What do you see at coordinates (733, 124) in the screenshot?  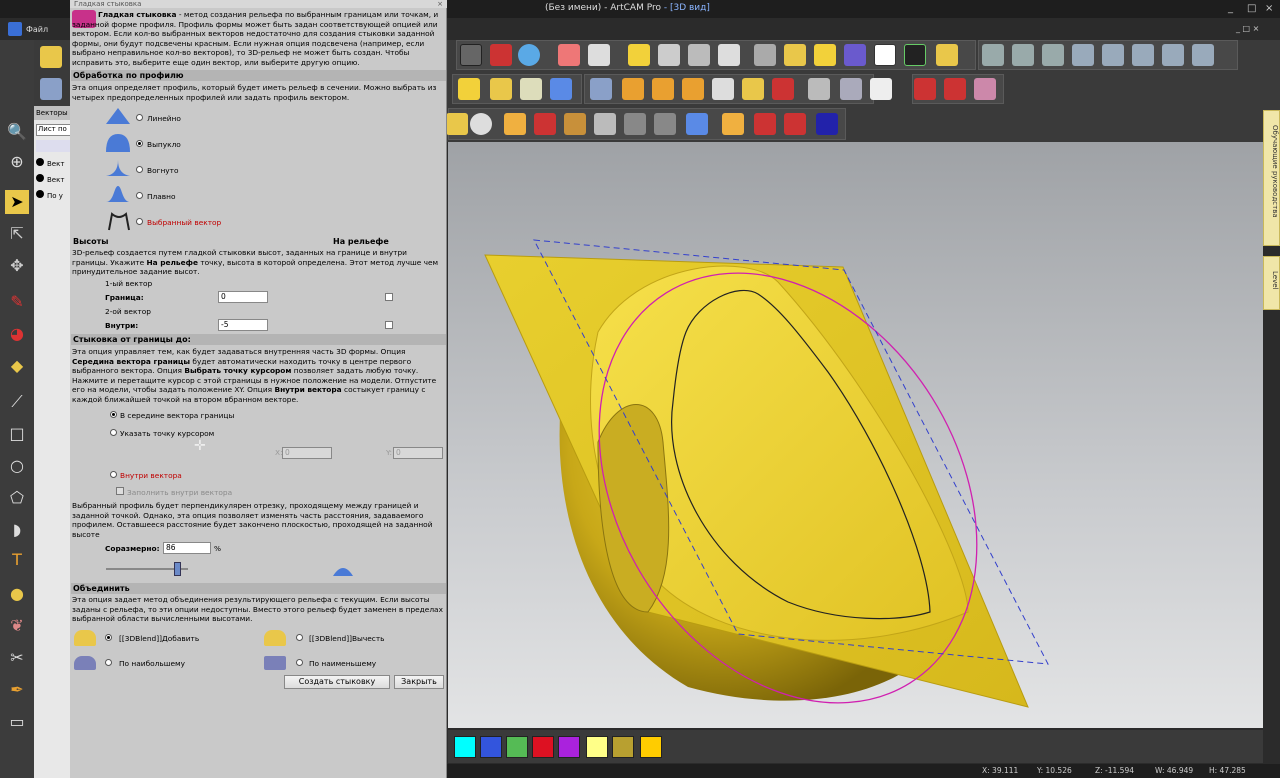 I see `shade-icon` at bounding box center [733, 124].